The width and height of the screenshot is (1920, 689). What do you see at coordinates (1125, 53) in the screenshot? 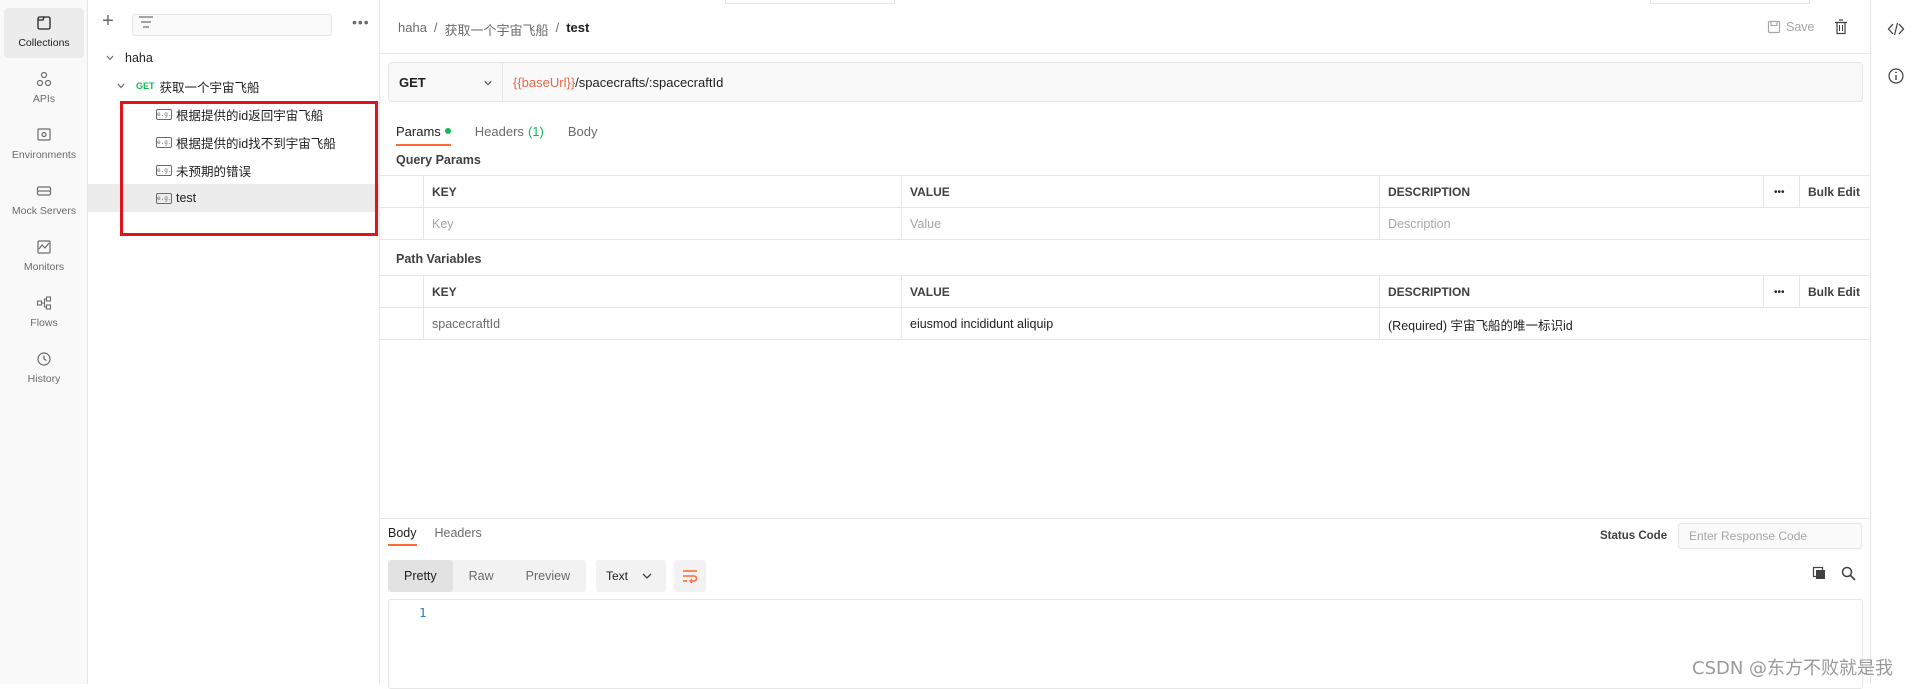
I see `divider` at bounding box center [1125, 53].